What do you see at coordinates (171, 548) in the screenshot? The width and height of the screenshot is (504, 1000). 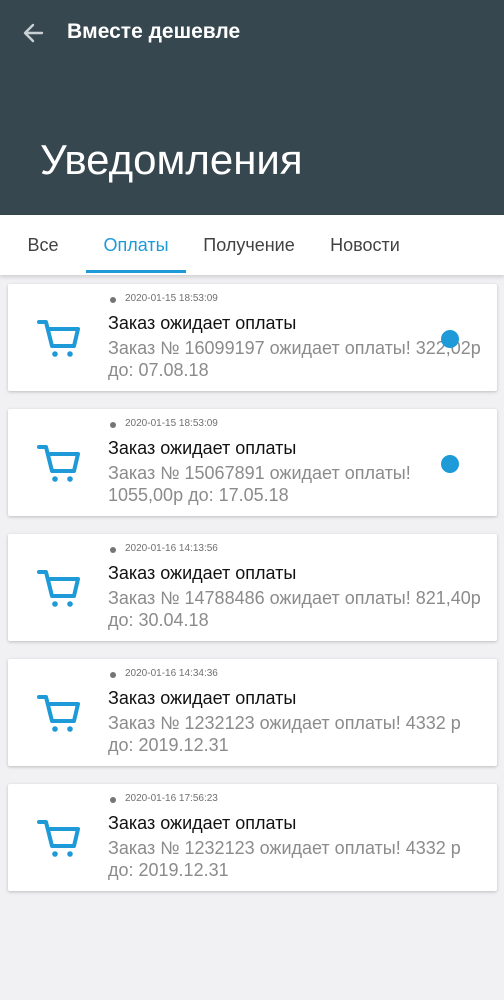 I see `notification-timestamp: 2020-01-16 14:13:56` at bounding box center [171, 548].